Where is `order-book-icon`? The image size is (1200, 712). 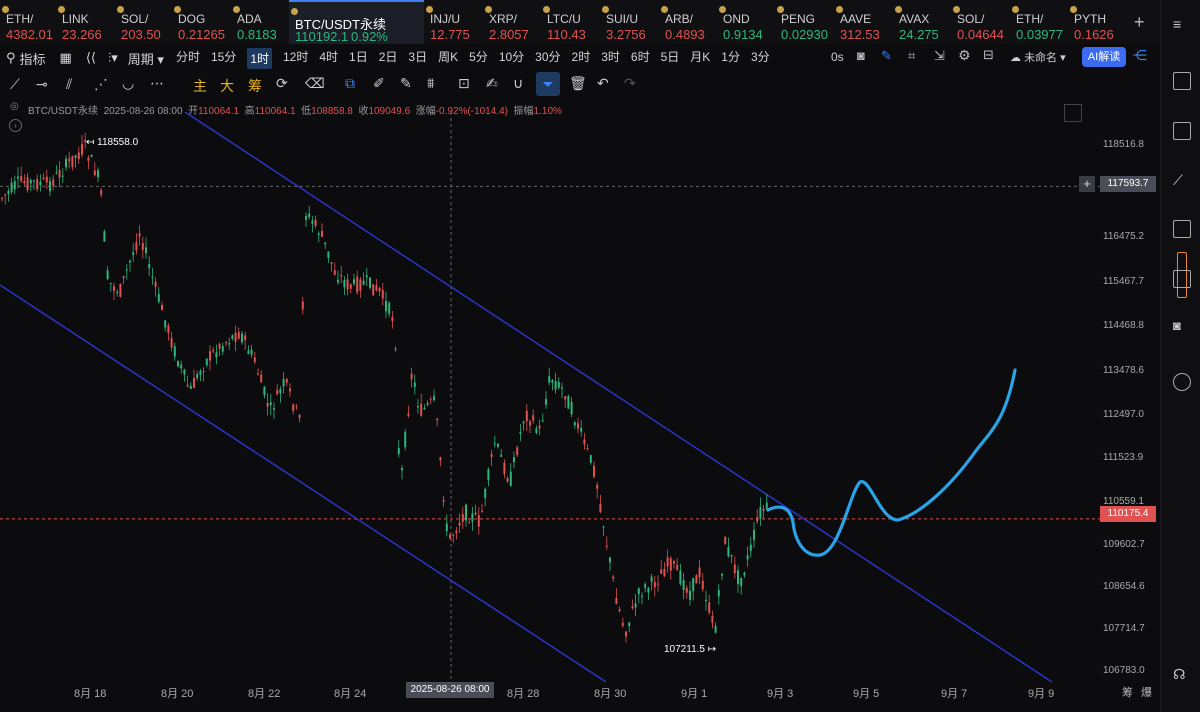 order-book-icon is located at coordinates (1182, 81).